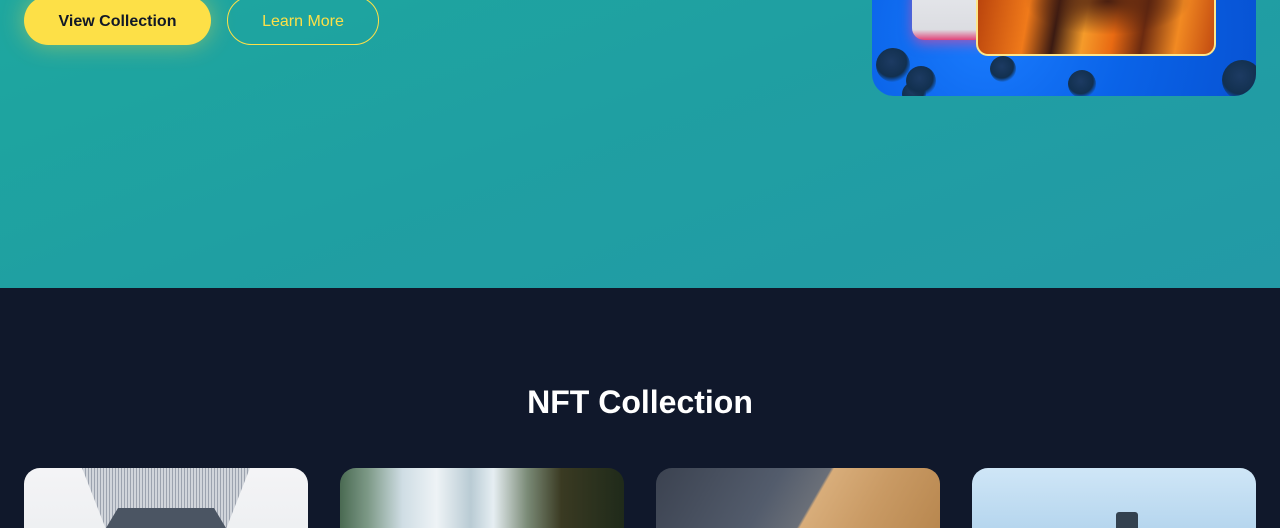 Image resolution: width=1280 pixels, height=528 pixels. Describe the element at coordinates (640, 402) in the screenshot. I see `section-title: NFT Collection` at that location.